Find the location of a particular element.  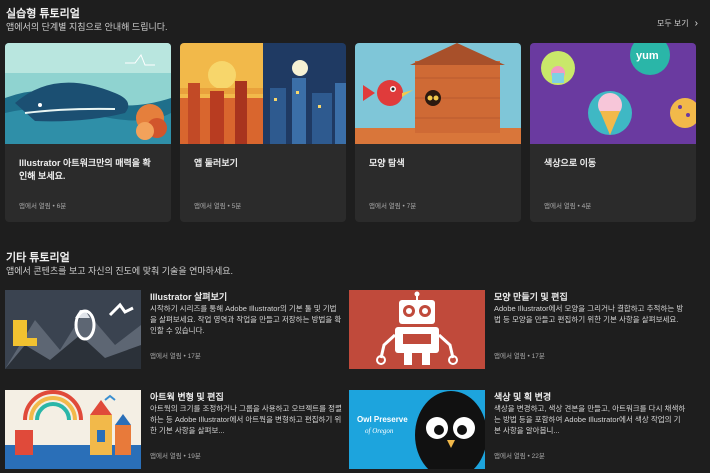

see-all-link: 모두 보기 › is located at coordinates (677, 23).